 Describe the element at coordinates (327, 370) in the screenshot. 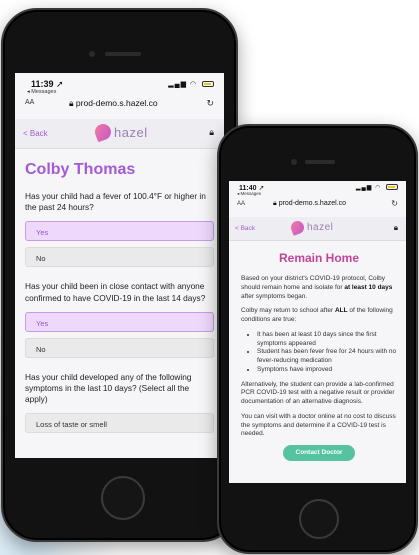

I see `condition-item: Symptoms have improved` at that location.